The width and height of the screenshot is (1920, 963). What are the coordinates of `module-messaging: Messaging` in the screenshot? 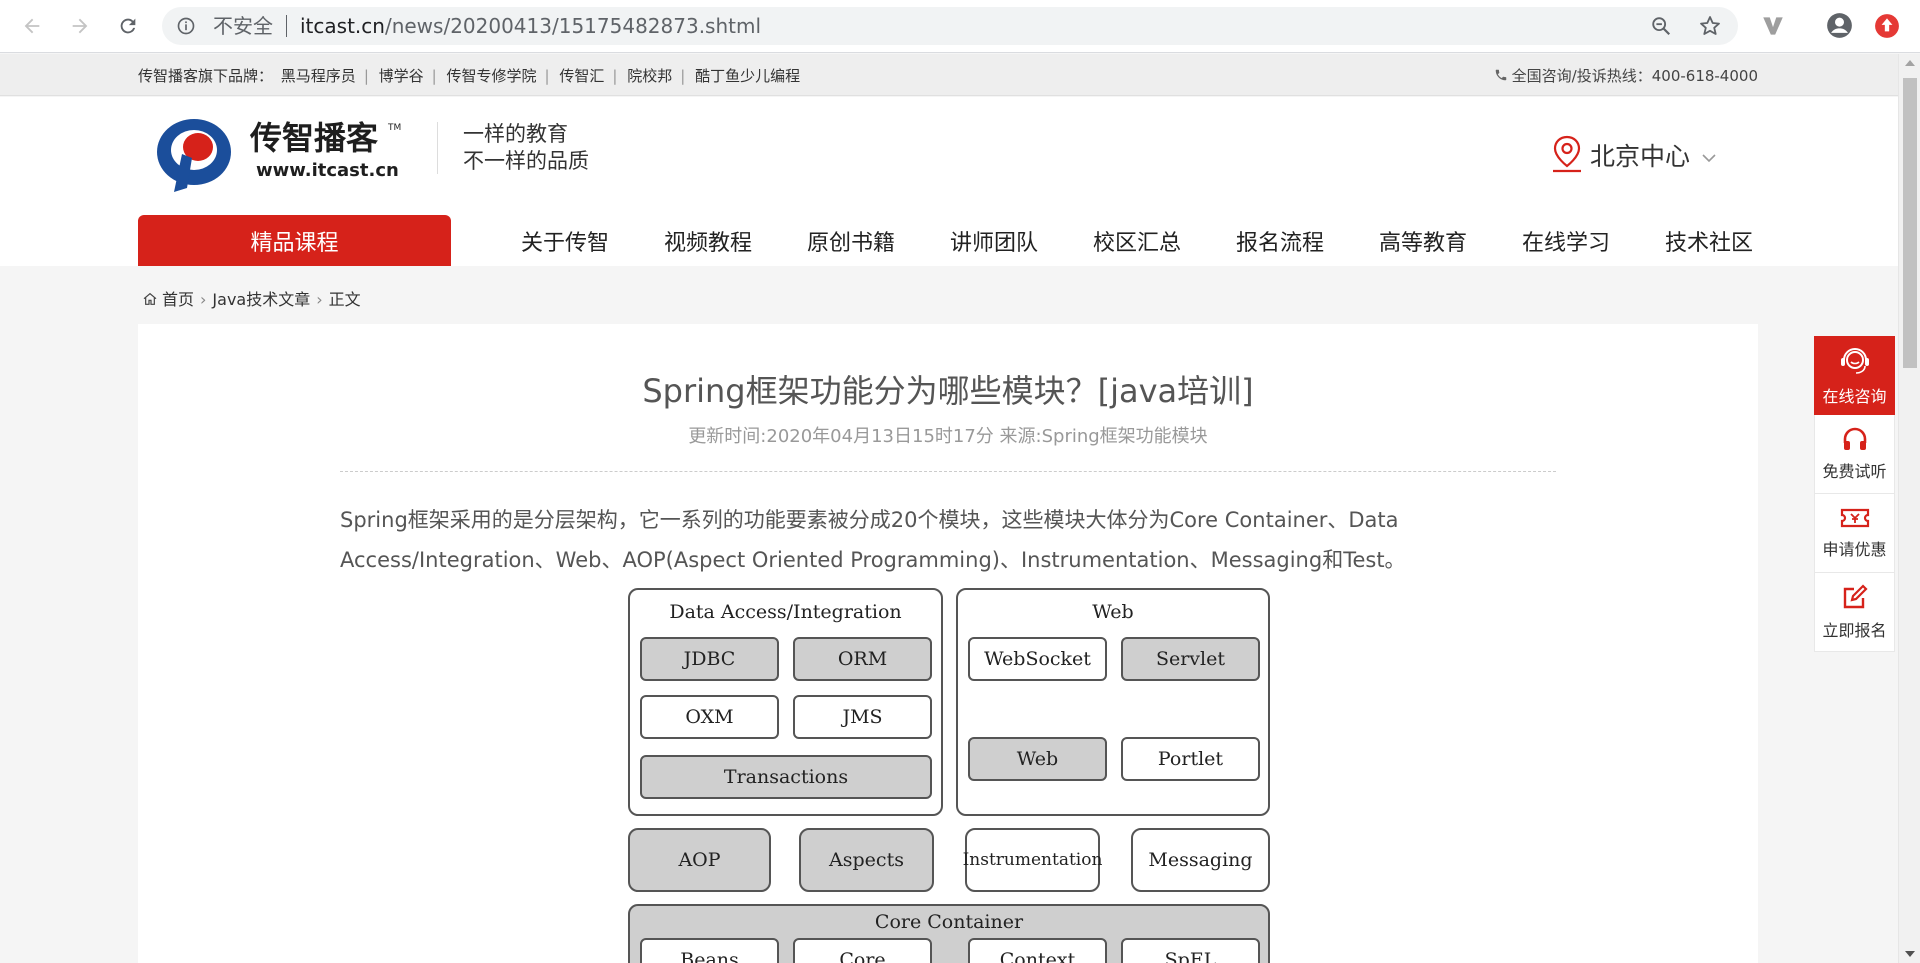 It's located at (1200, 860).